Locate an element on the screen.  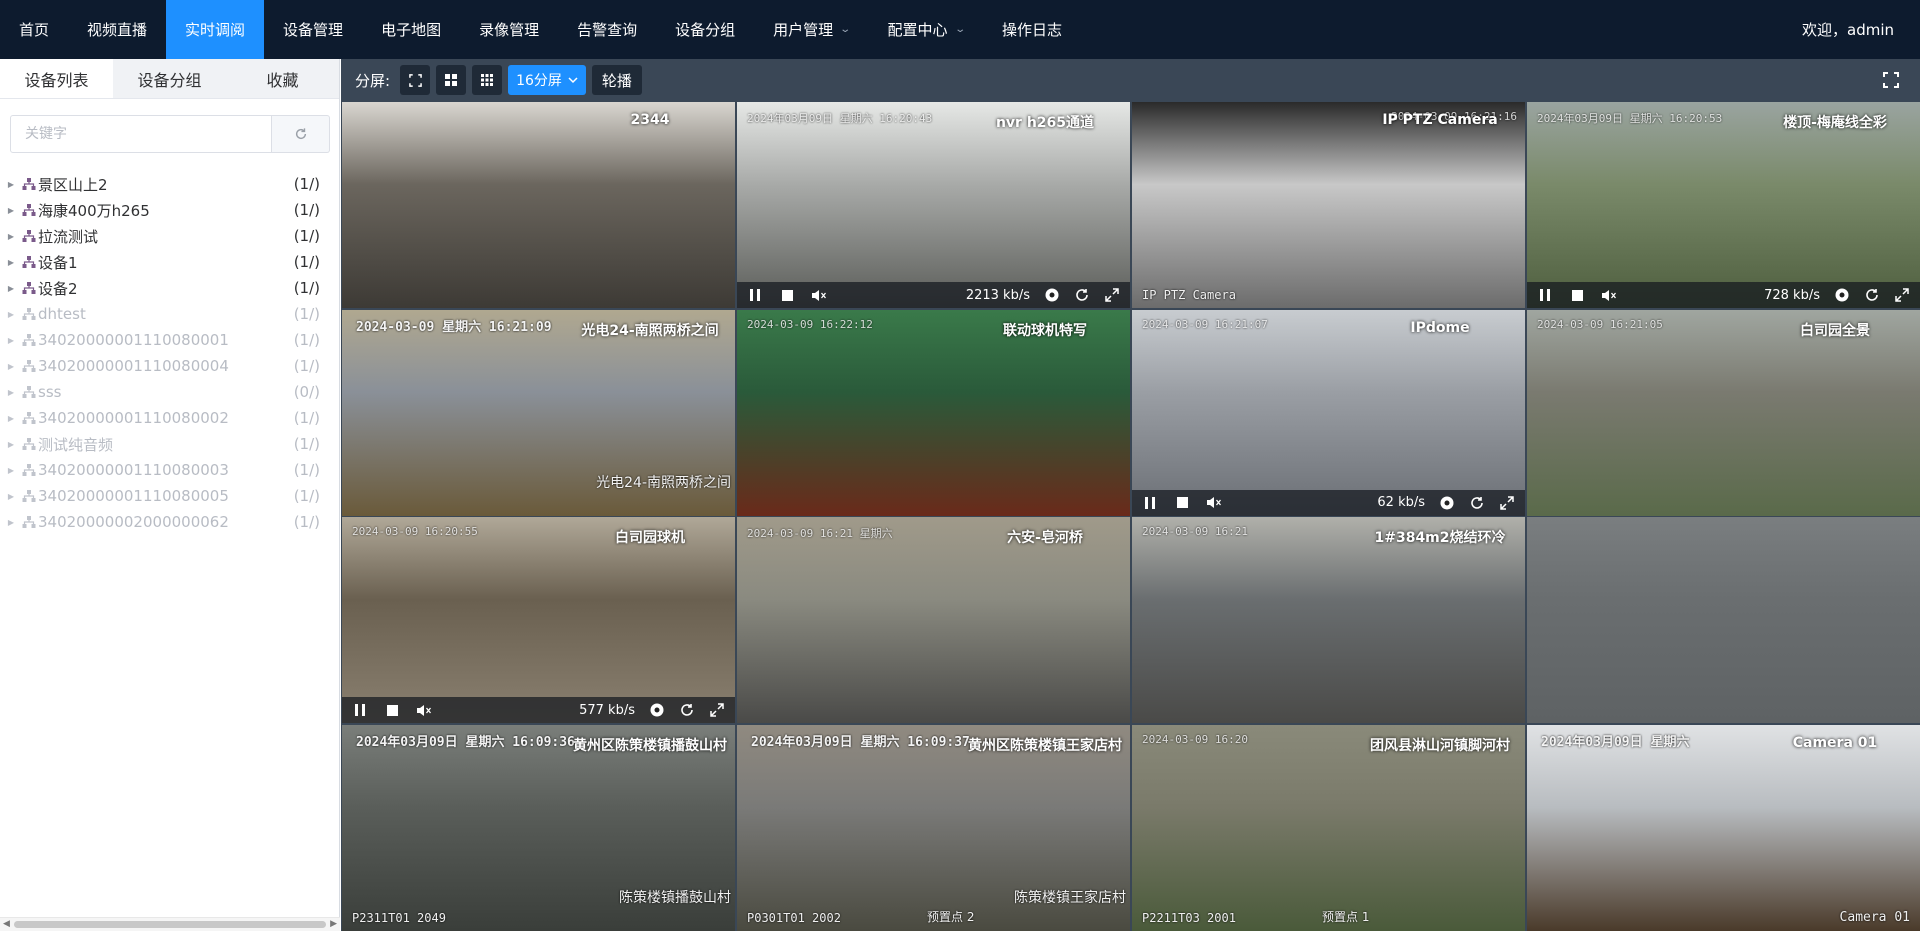
video-frame is located at coordinates (1328, 620).